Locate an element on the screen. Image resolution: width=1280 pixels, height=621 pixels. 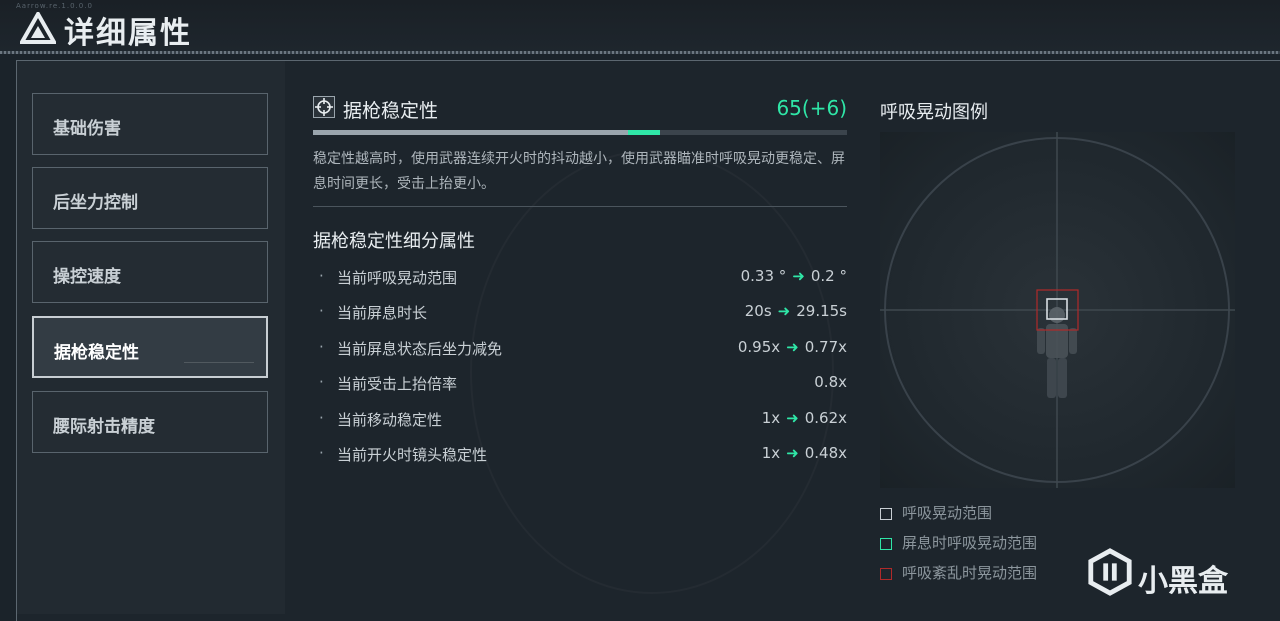
legend-label: 呼吸紊乱时晃动范围 is located at coordinates (970, 573).